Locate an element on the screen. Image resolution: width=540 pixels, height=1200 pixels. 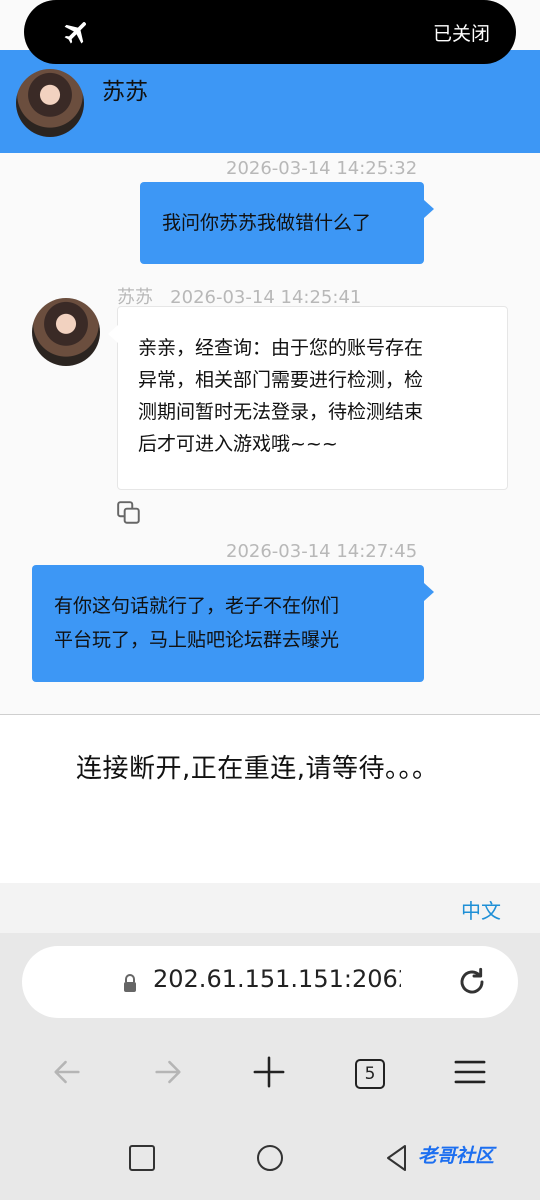
message-line: 后才可进入游戏哦~~~ is located at coordinates (238, 444).